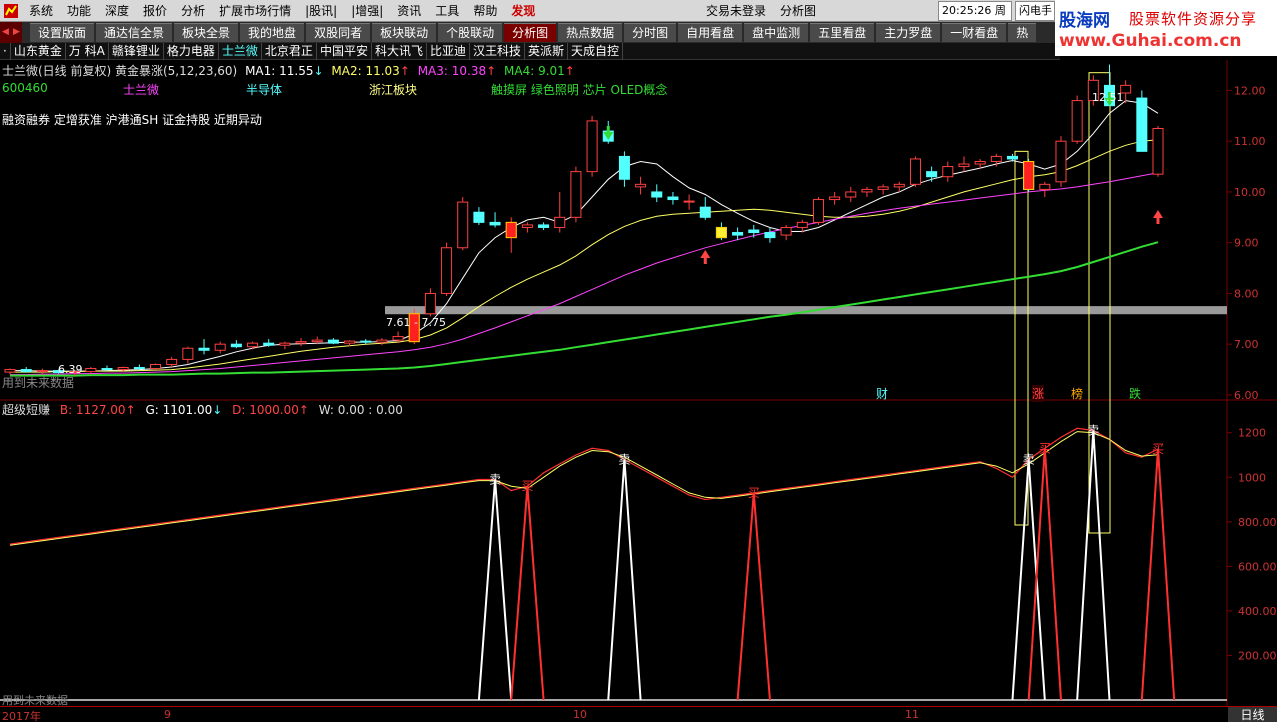 This screenshot has height=722, width=1277. I want to click on time-axis: 2017年 9 10 11 日线, so click(638, 714).